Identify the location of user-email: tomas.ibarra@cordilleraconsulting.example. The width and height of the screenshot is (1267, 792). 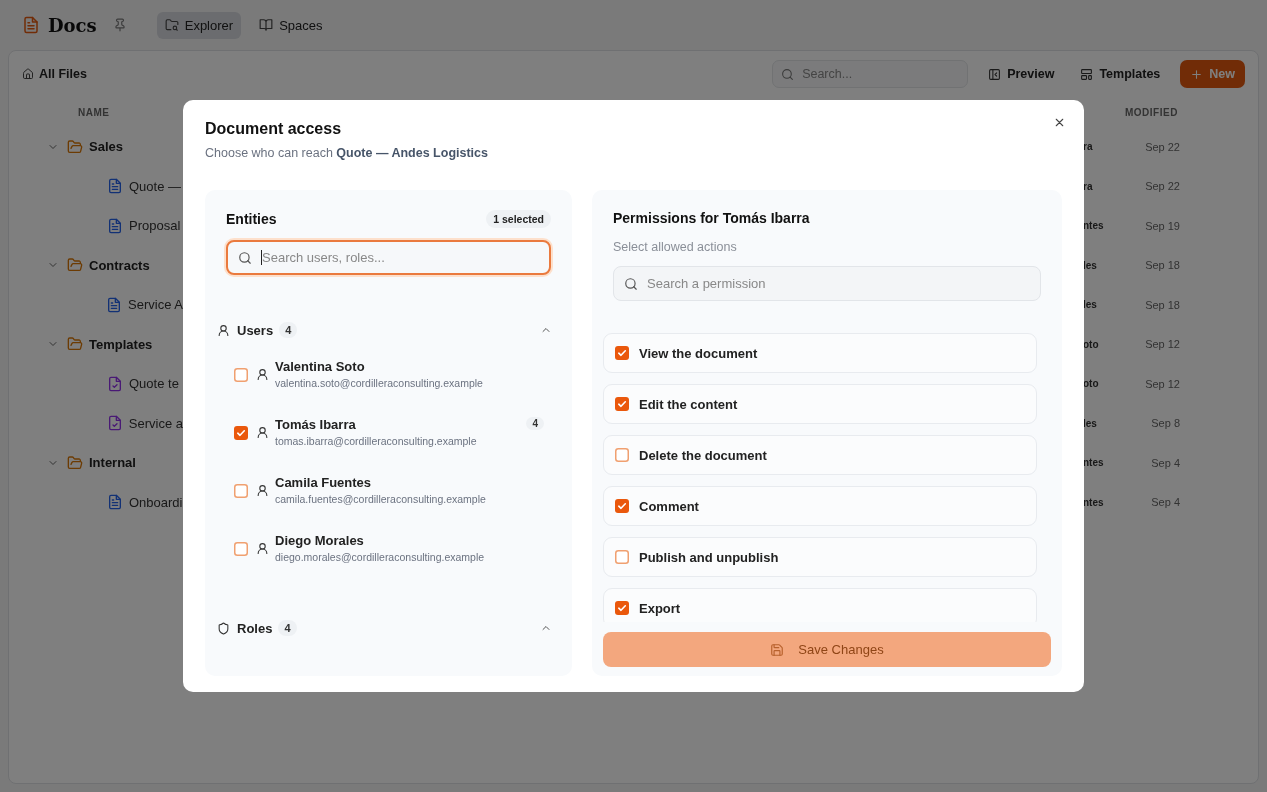
(376, 441).